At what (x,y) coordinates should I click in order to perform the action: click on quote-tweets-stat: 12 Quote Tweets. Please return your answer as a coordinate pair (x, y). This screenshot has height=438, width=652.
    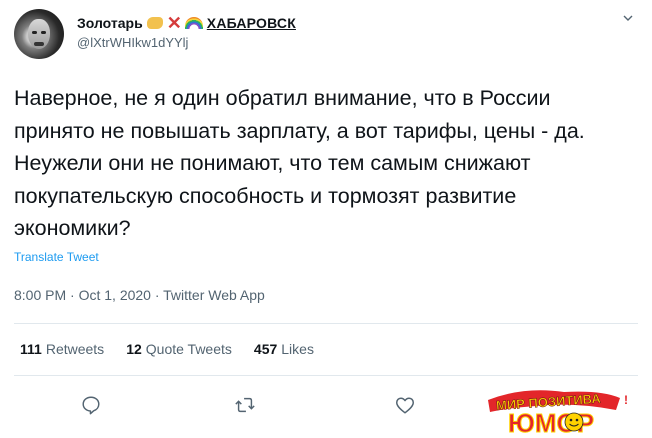
    Looking at the image, I should click on (179, 349).